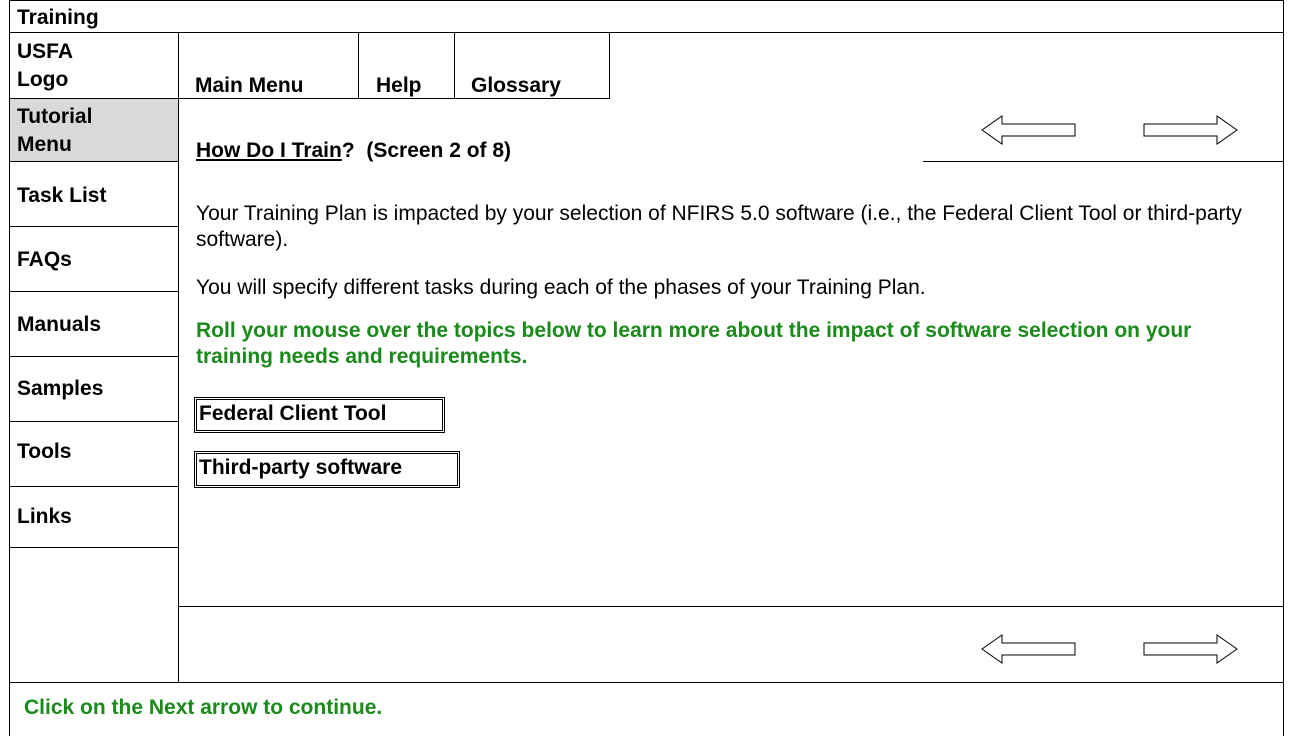  I want to click on third-party-software-topic: Third-party software, so click(327, 469).